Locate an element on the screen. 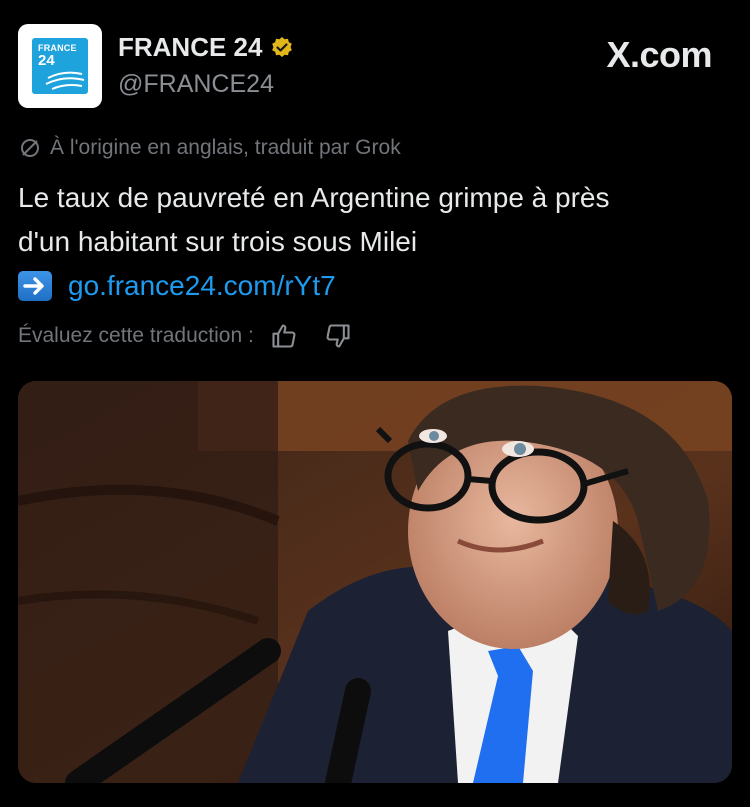 This screenshot has width=750, height=807. x-brand-logo: X.com is located at coordinates (659, 54).